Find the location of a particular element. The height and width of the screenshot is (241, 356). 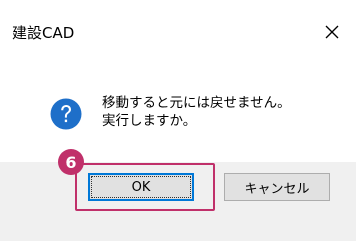

window-title: 建設CAD is located at coordinates (43, 33).